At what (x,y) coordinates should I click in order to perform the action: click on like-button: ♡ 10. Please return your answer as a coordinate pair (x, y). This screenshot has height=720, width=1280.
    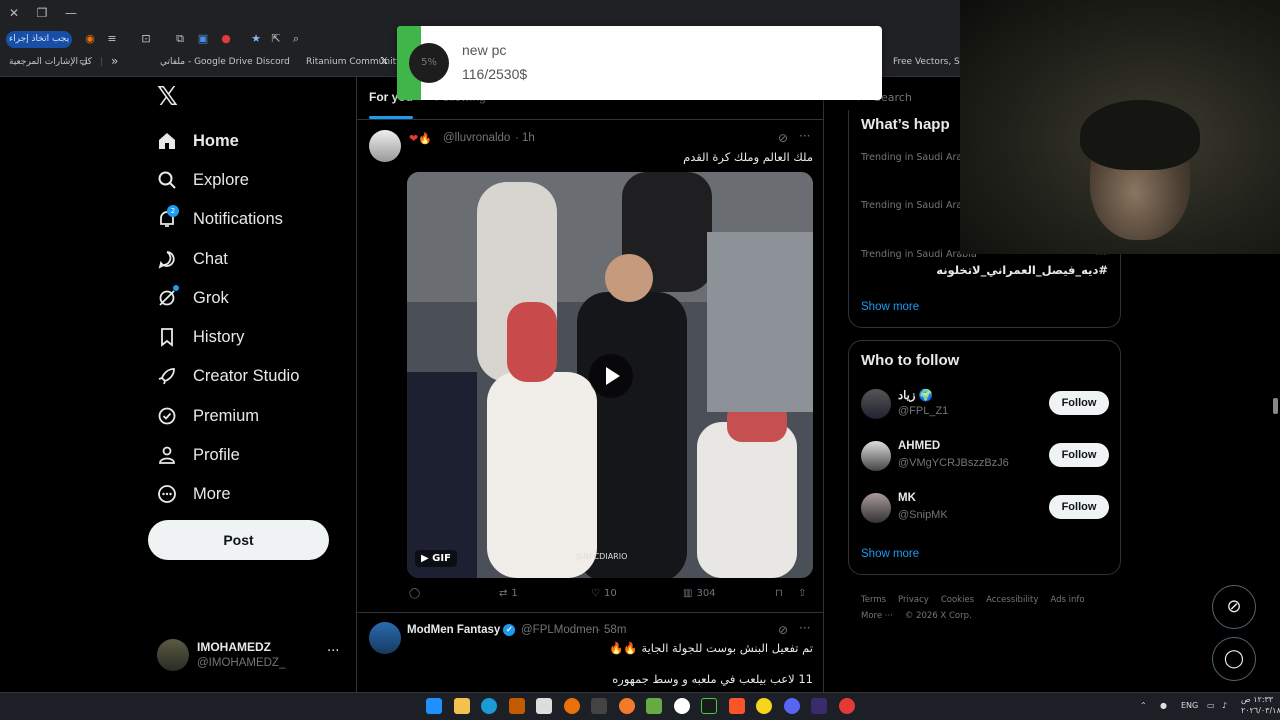
    Looking at the image, I should click on (604, 593).